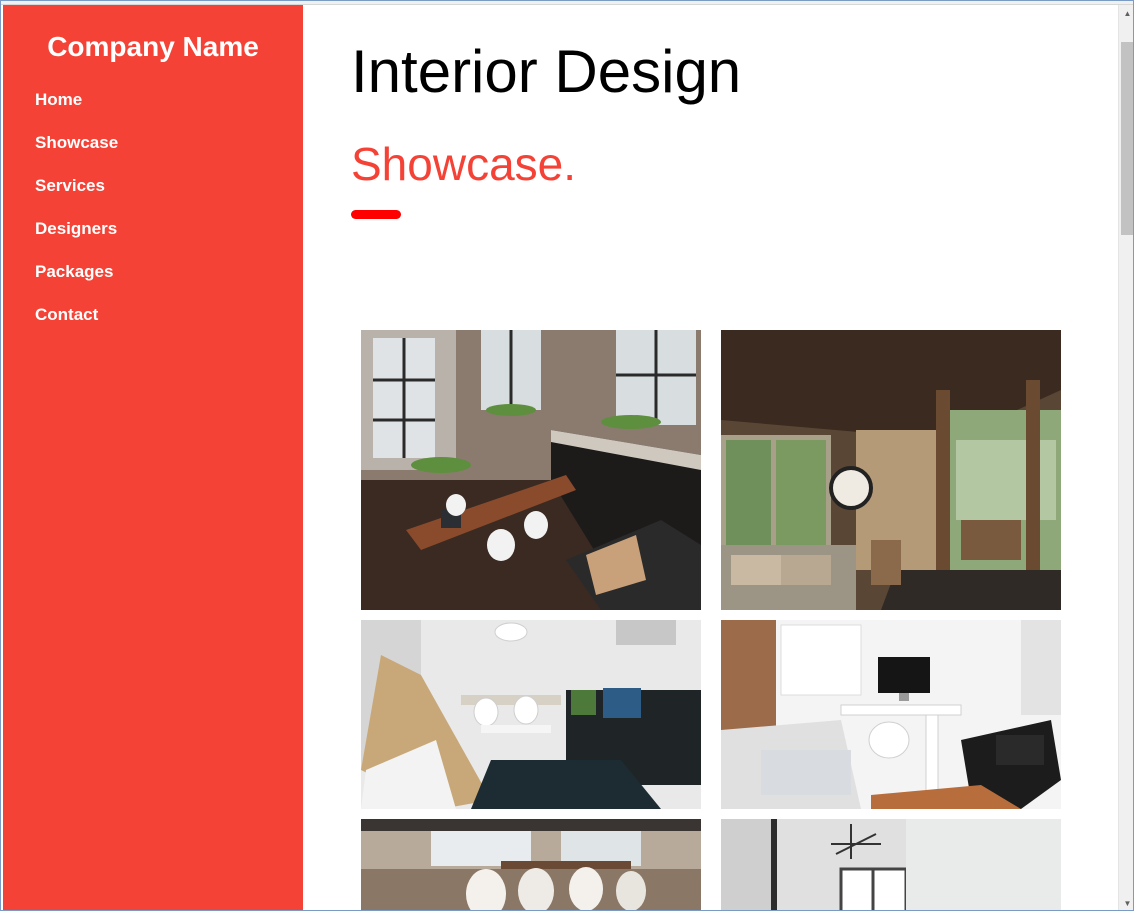 The image size is (1136, 913). I want to click on gallery-photo-modern-lounge, so click(531, 714).